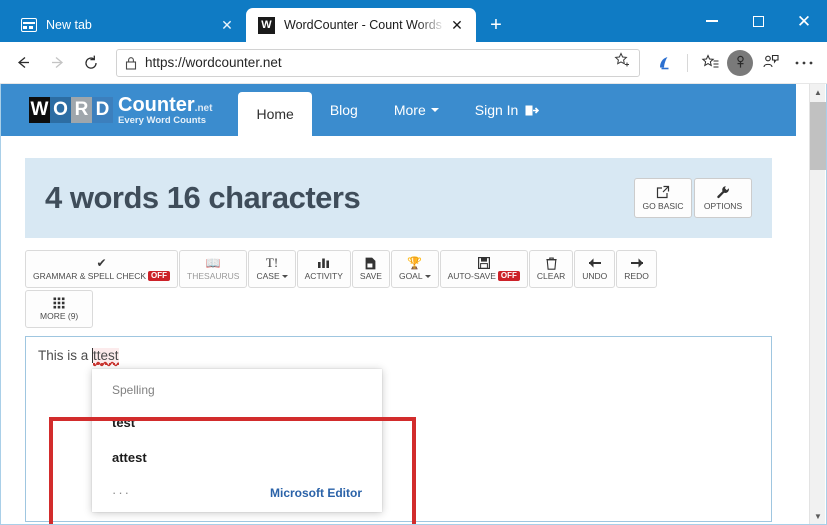 The image size is (827, 525). I want to click on nav-item-home: Home, so click(275, 114).